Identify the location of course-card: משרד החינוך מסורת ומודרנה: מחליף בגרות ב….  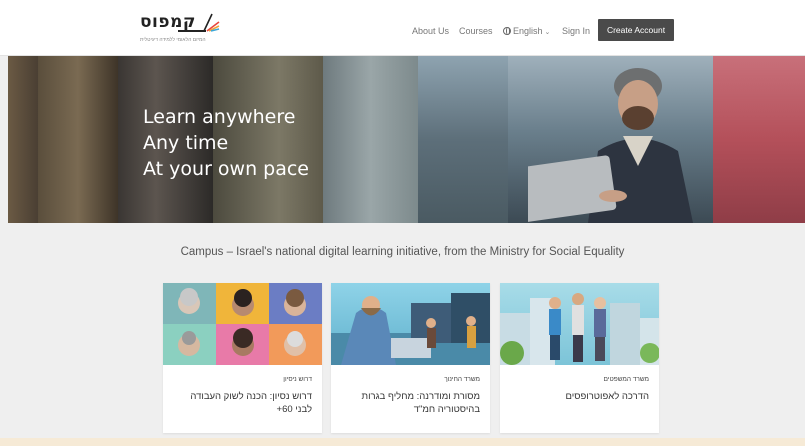
(410, 358).